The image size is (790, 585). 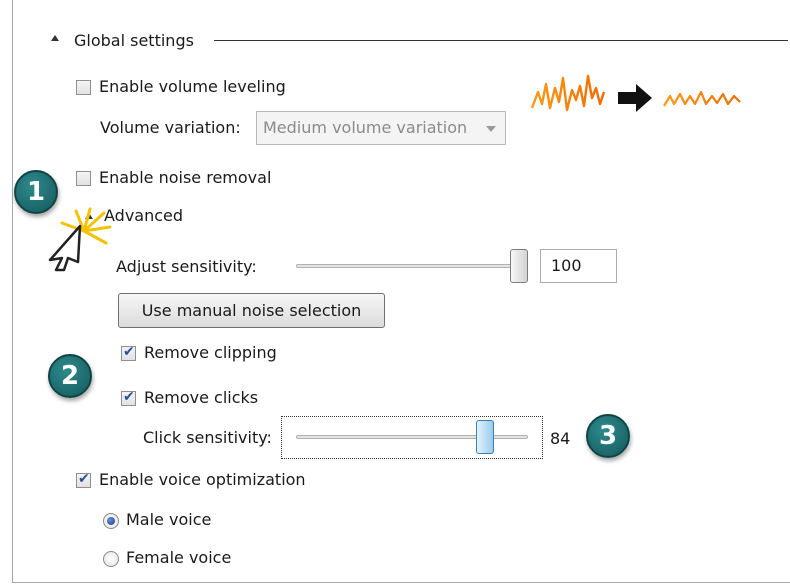 I want to click on leveled-waveform-icon, so click(x=702, y=98).